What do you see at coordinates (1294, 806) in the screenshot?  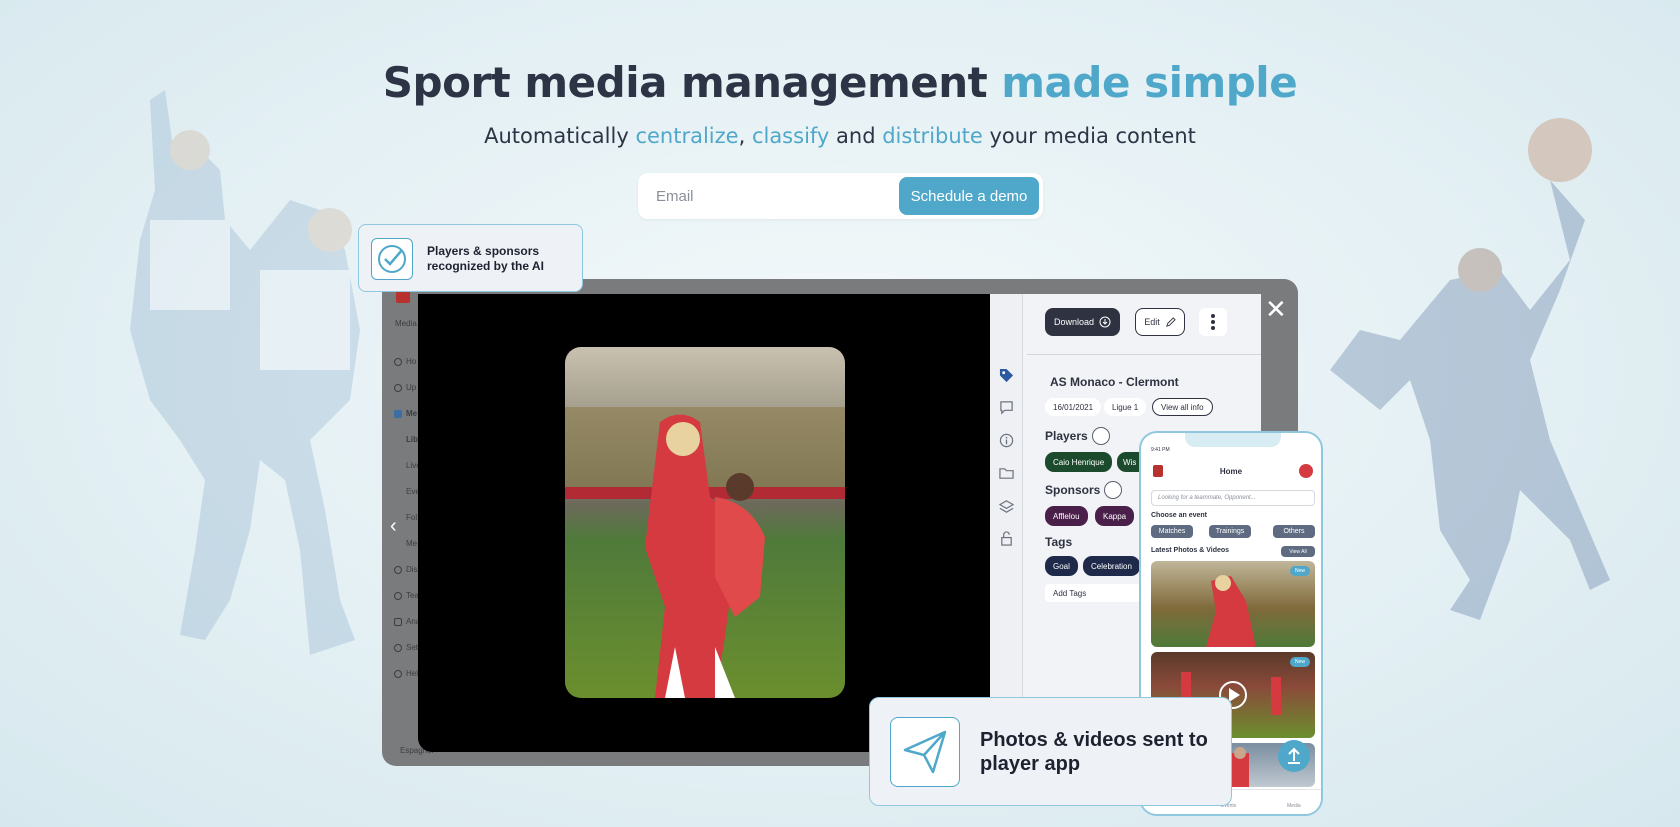 I see `nav-media: Media` at bounding box center [1294, 806].